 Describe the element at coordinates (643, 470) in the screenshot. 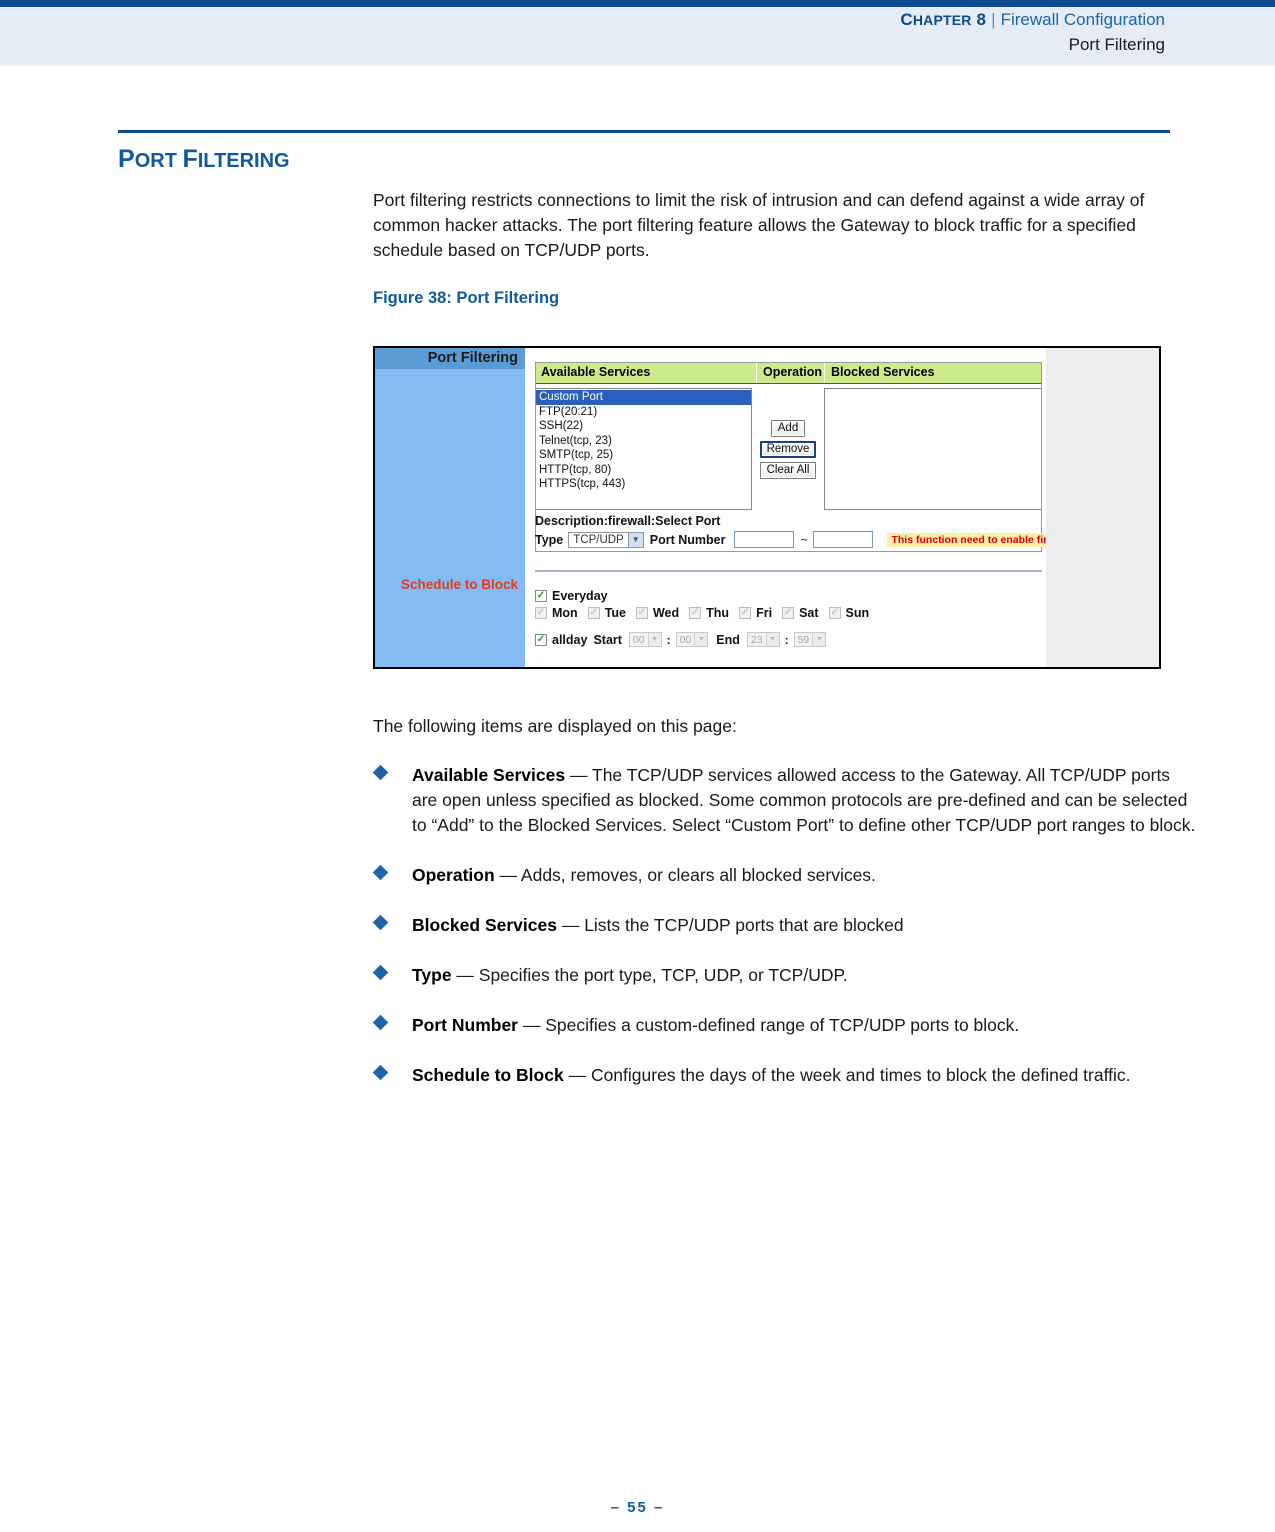

I see `list-item: HTTP(tcp, 80)` at that location.